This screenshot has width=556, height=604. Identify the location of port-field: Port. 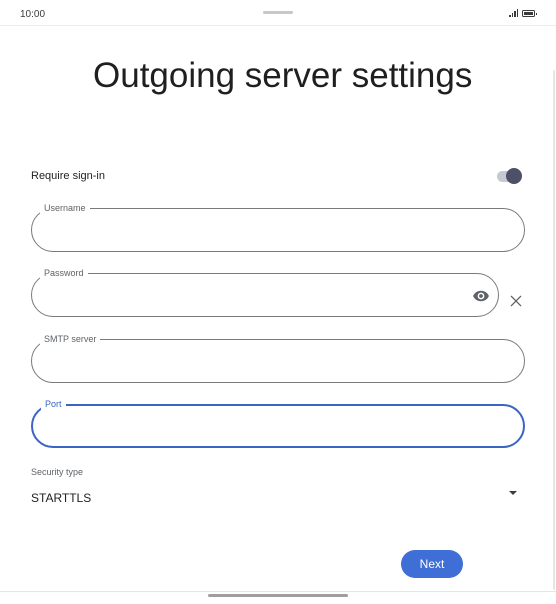
(278, 423).